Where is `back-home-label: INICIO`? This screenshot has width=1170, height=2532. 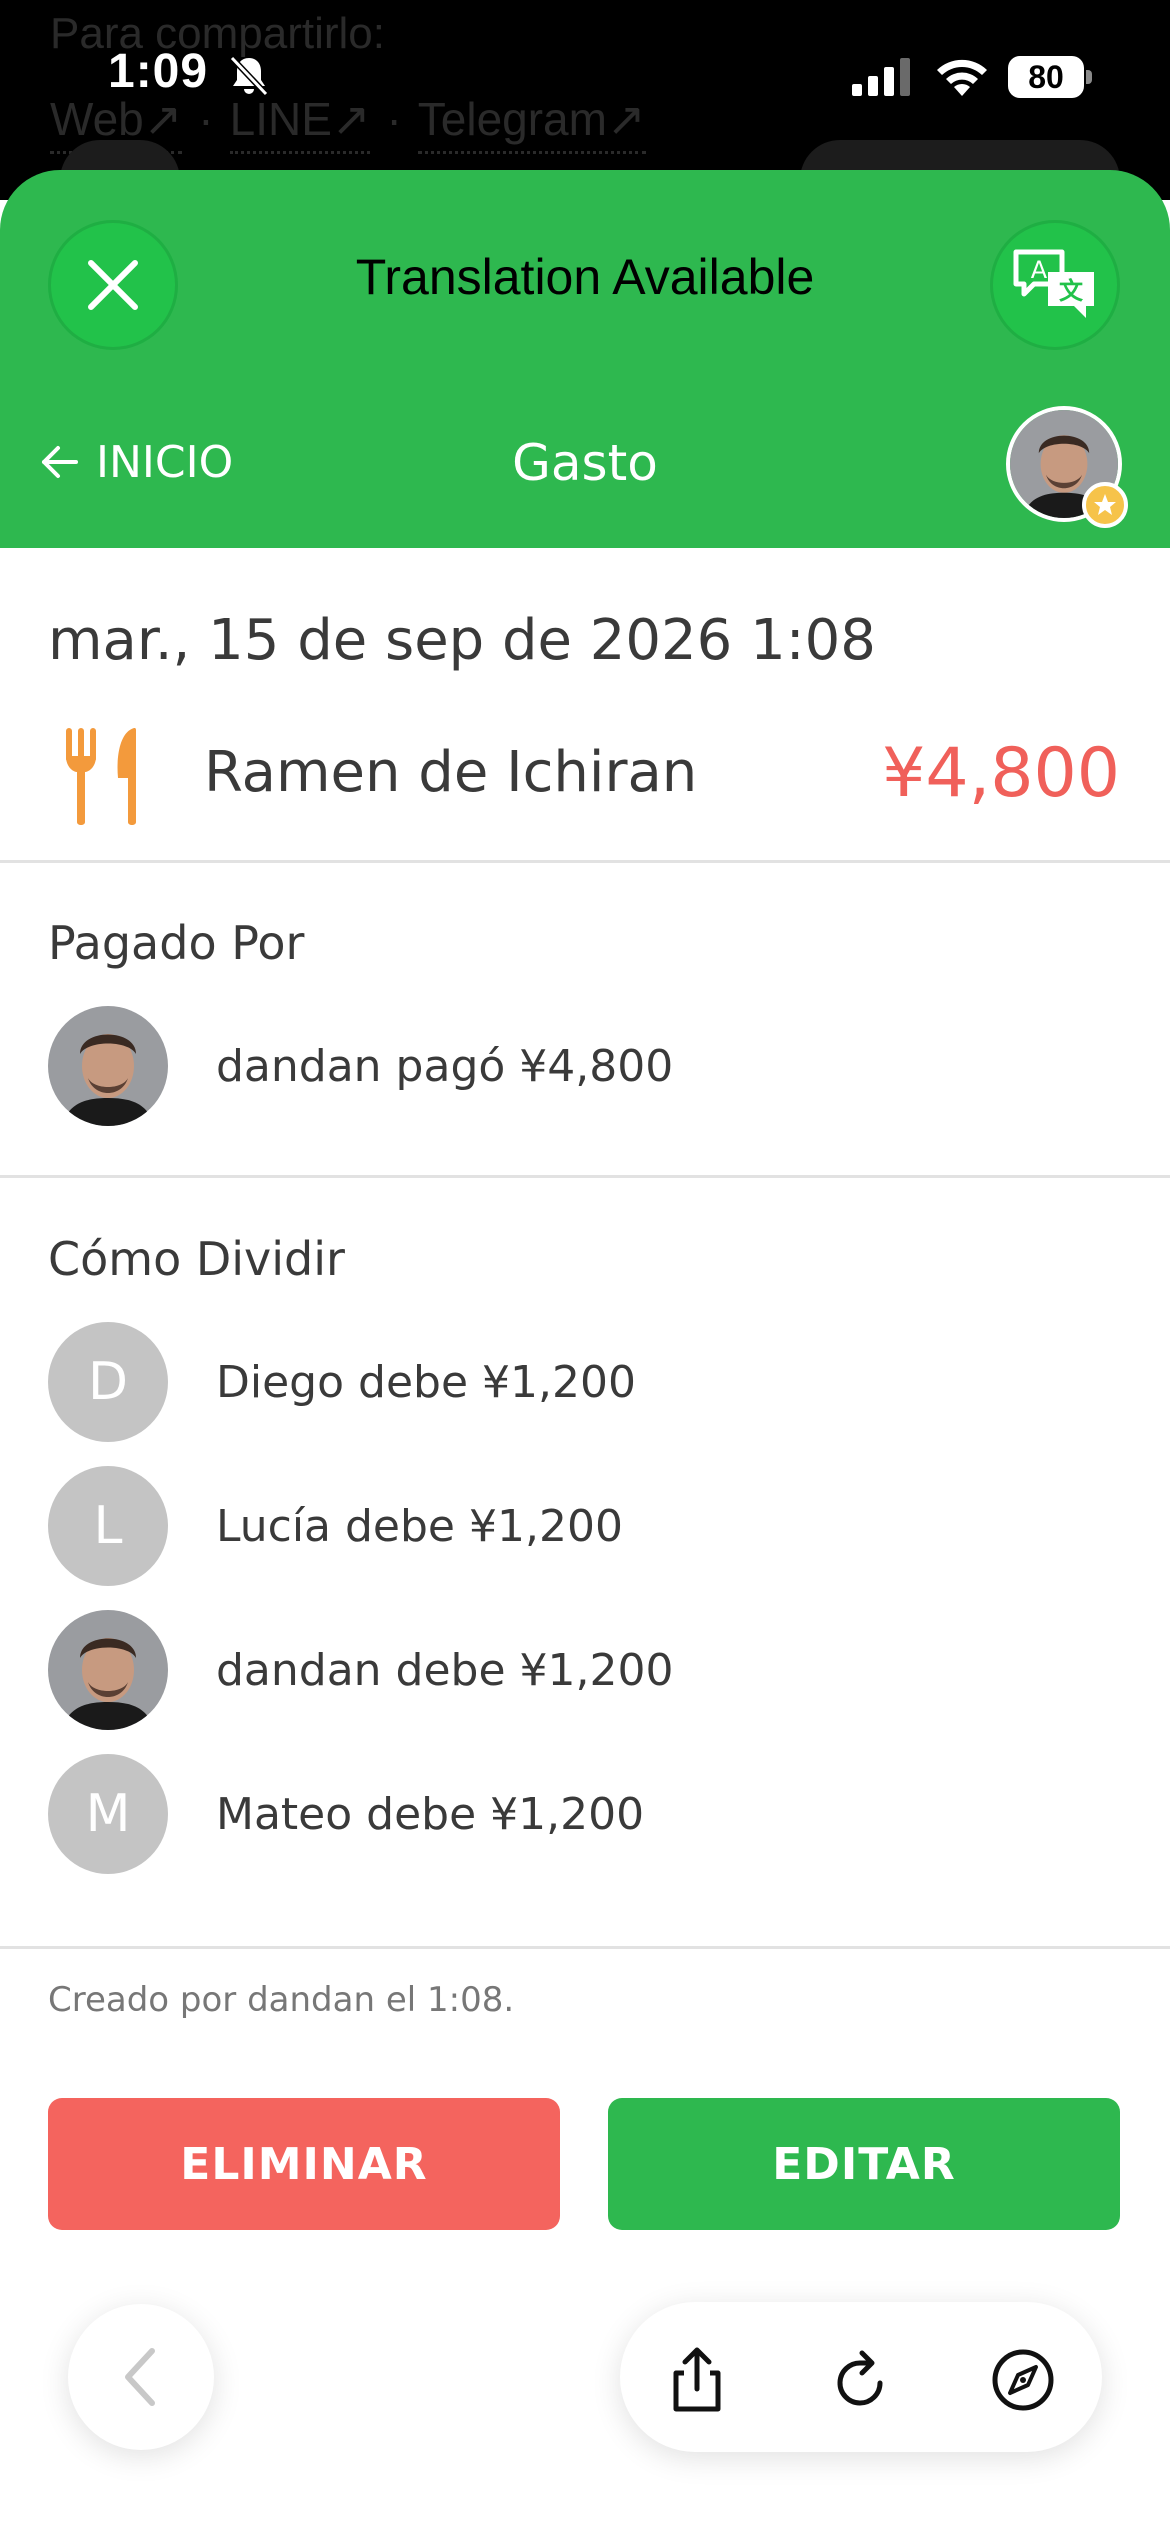 back-home-label: INICIO is located at coordinates (165, 462).